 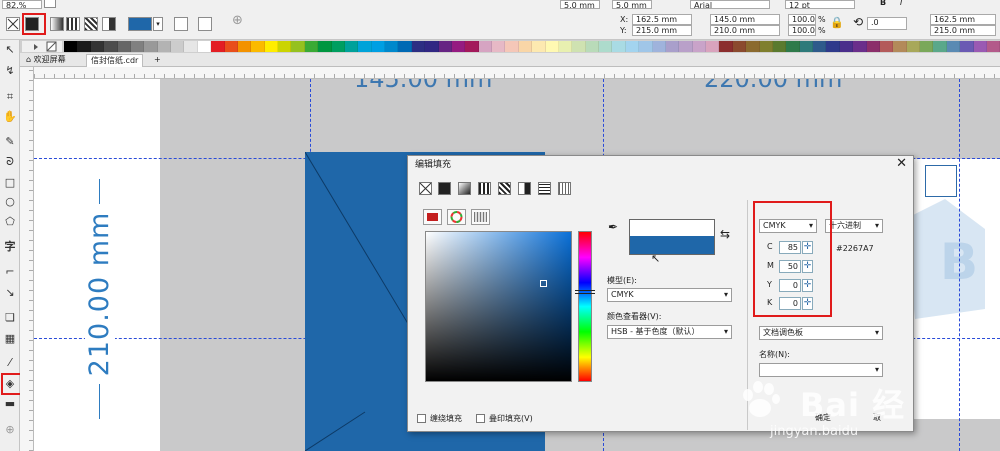 What do you see at coordinates (10, 318) in the screenshot?
I see `drop-shadow-icon: ❏` at bounding box center [10, 318].